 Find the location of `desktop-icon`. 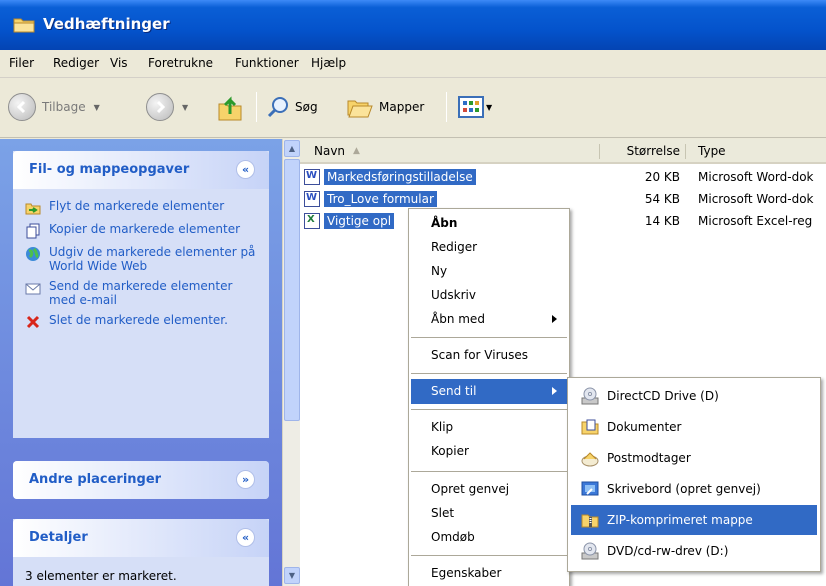

desktop-icon is located at coordinates (590, 488).